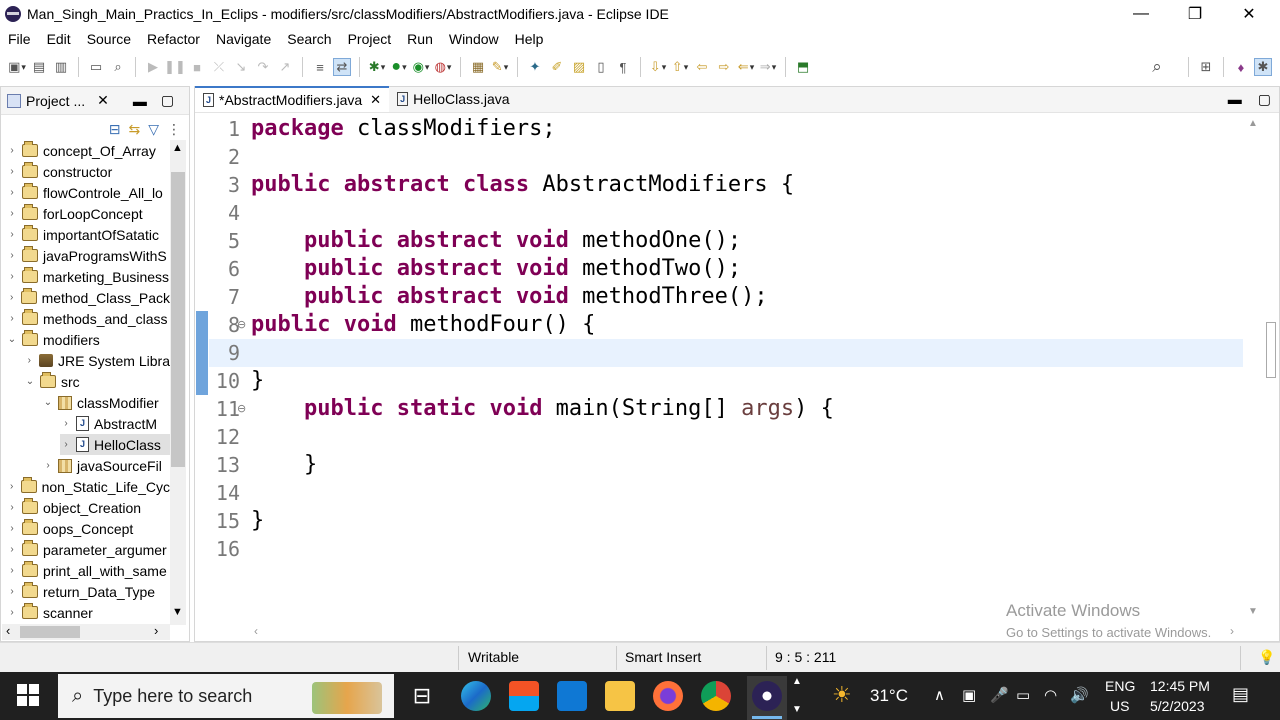  Describe the element at coordinates (1119, 706) in the screenshot. I see `region-indicator: US` at that location.